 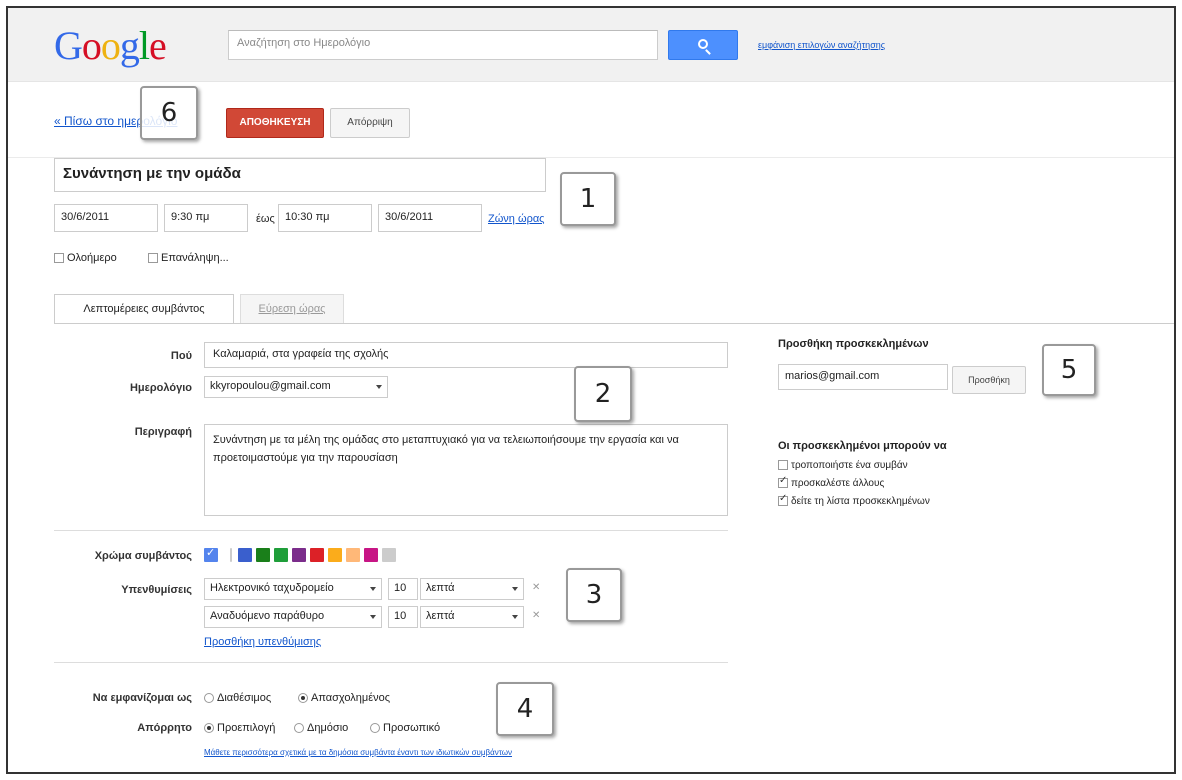 What do you see at coordinates (443, 45) in the screenshot?
I see `search-input: Αναζήτηση στο Ημερολόγιο` at bounding box center [443, 45].